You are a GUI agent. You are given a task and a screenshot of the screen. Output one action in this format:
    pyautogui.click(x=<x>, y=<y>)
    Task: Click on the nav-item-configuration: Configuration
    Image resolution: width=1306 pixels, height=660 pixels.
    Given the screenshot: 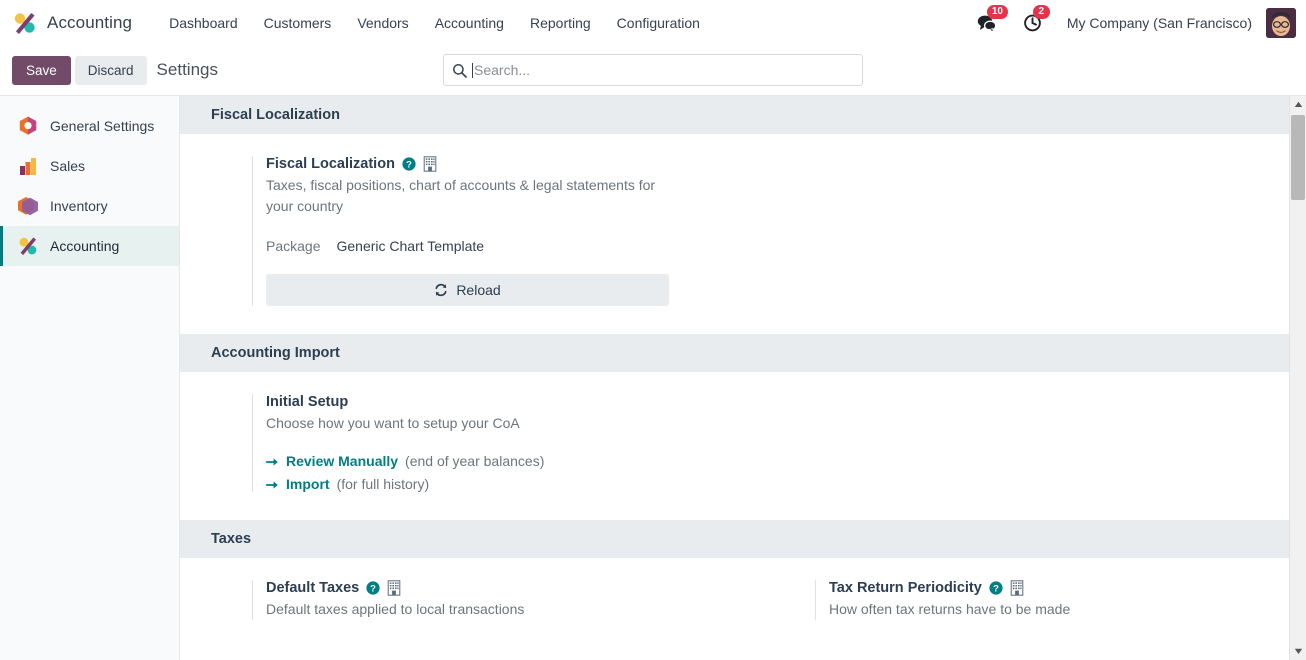 What is the action you would take?
    pyautogui.click(x=658, y=23)
    